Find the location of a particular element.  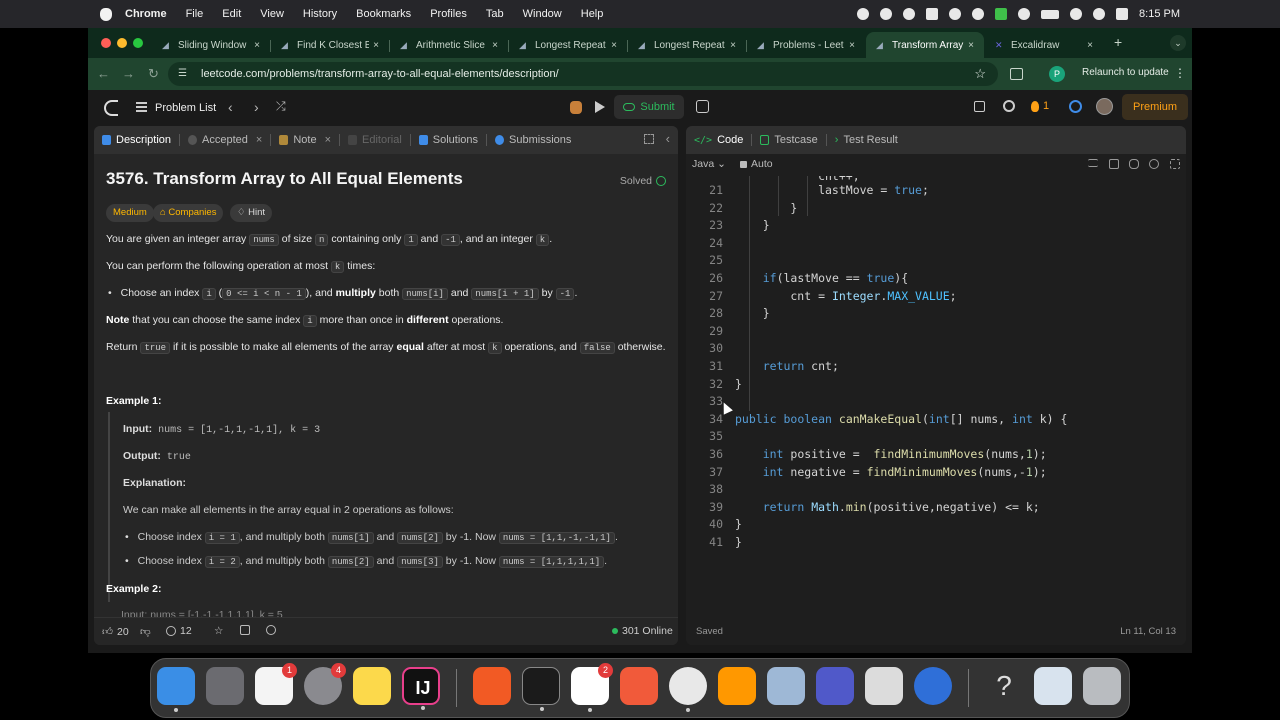

code-line: 32} is located at coordinates (936, 385).